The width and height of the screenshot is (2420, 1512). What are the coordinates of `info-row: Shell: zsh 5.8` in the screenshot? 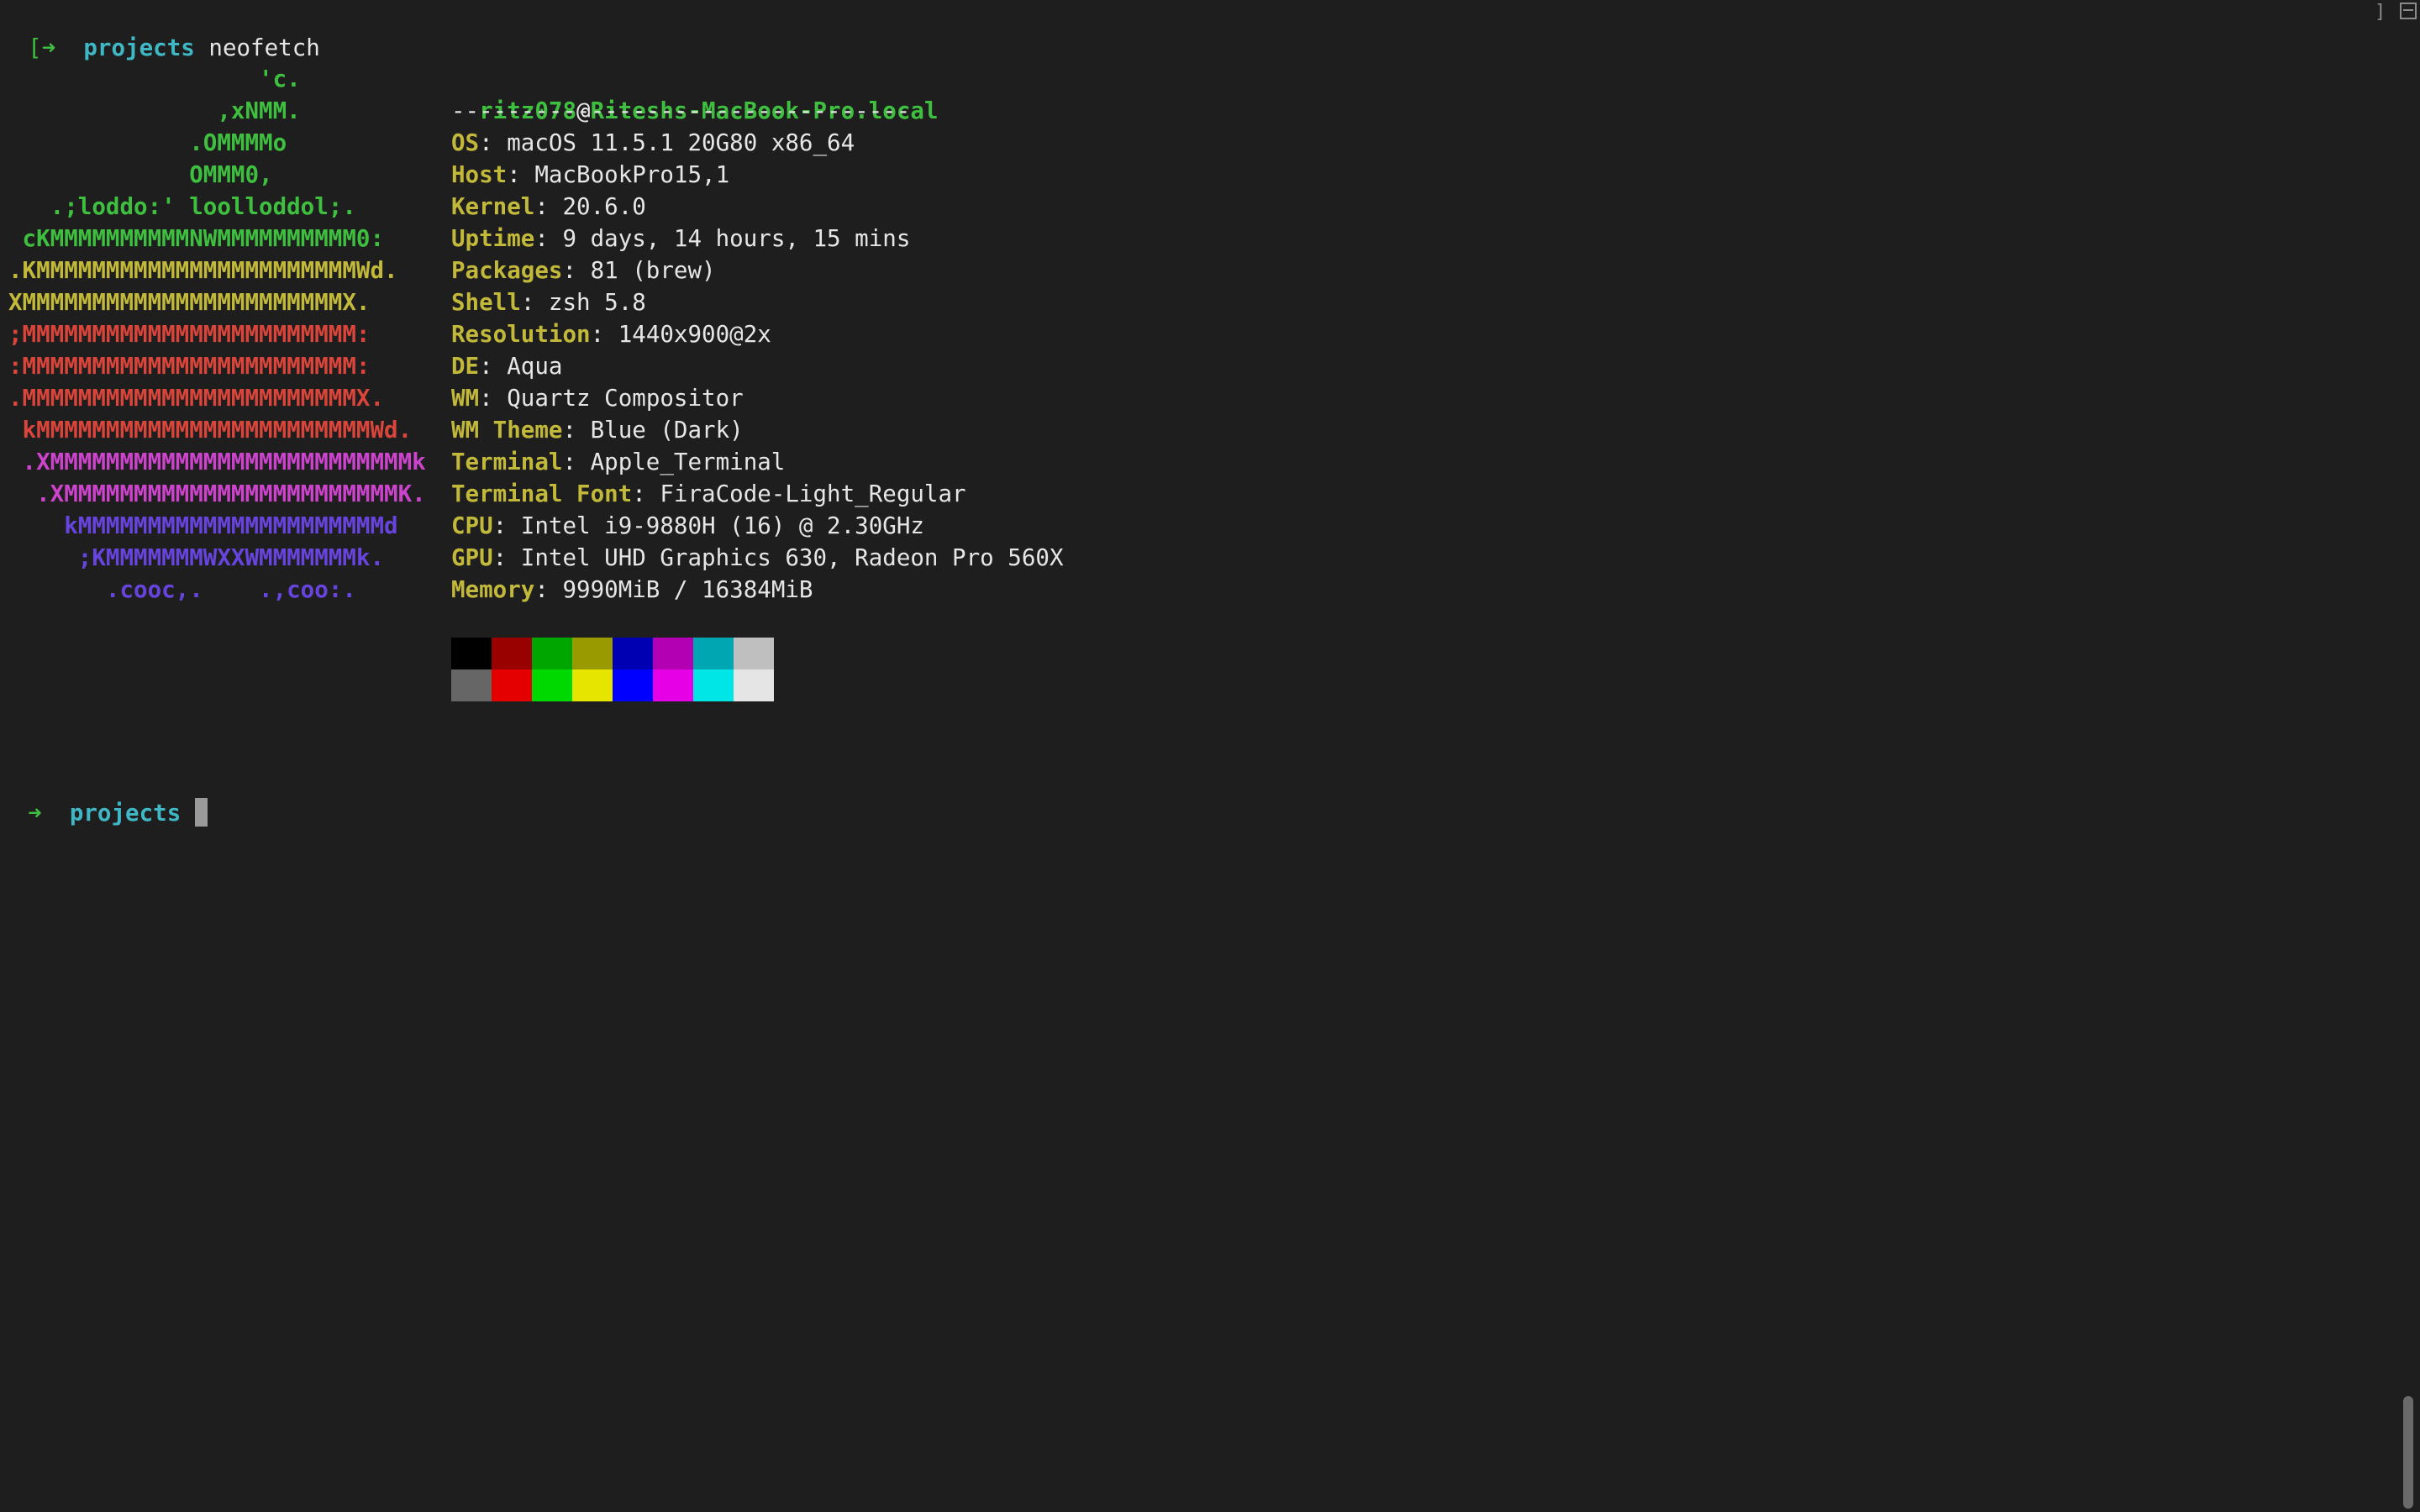 It's located at (548, 302).